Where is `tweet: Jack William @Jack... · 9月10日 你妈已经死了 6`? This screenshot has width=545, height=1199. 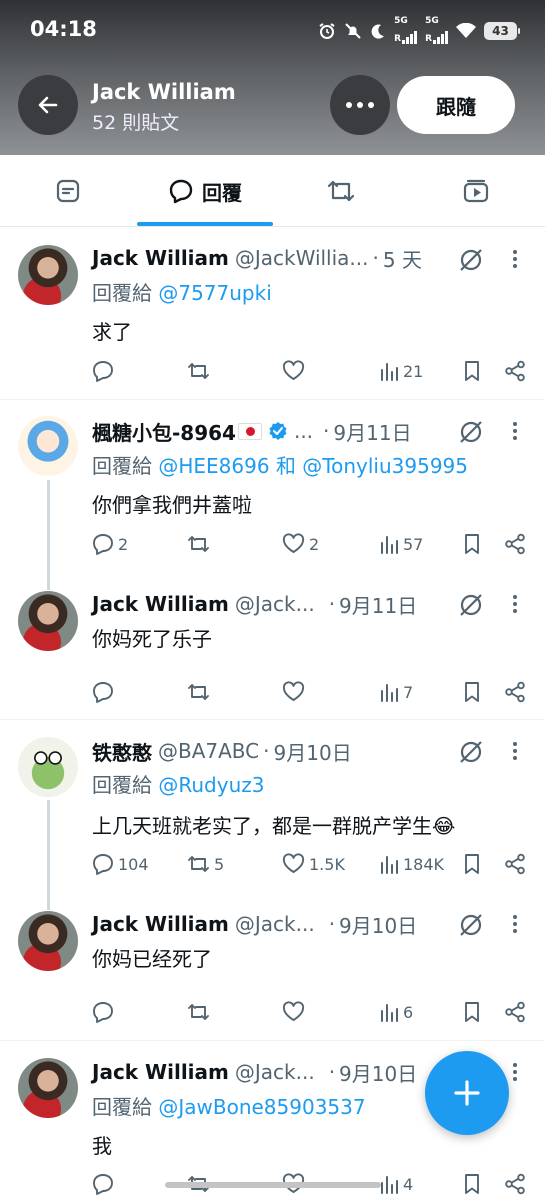
tweet: Jack William @Jack... · 9月10日 你妈已经死了 6 is located at coordinates (272, 967).